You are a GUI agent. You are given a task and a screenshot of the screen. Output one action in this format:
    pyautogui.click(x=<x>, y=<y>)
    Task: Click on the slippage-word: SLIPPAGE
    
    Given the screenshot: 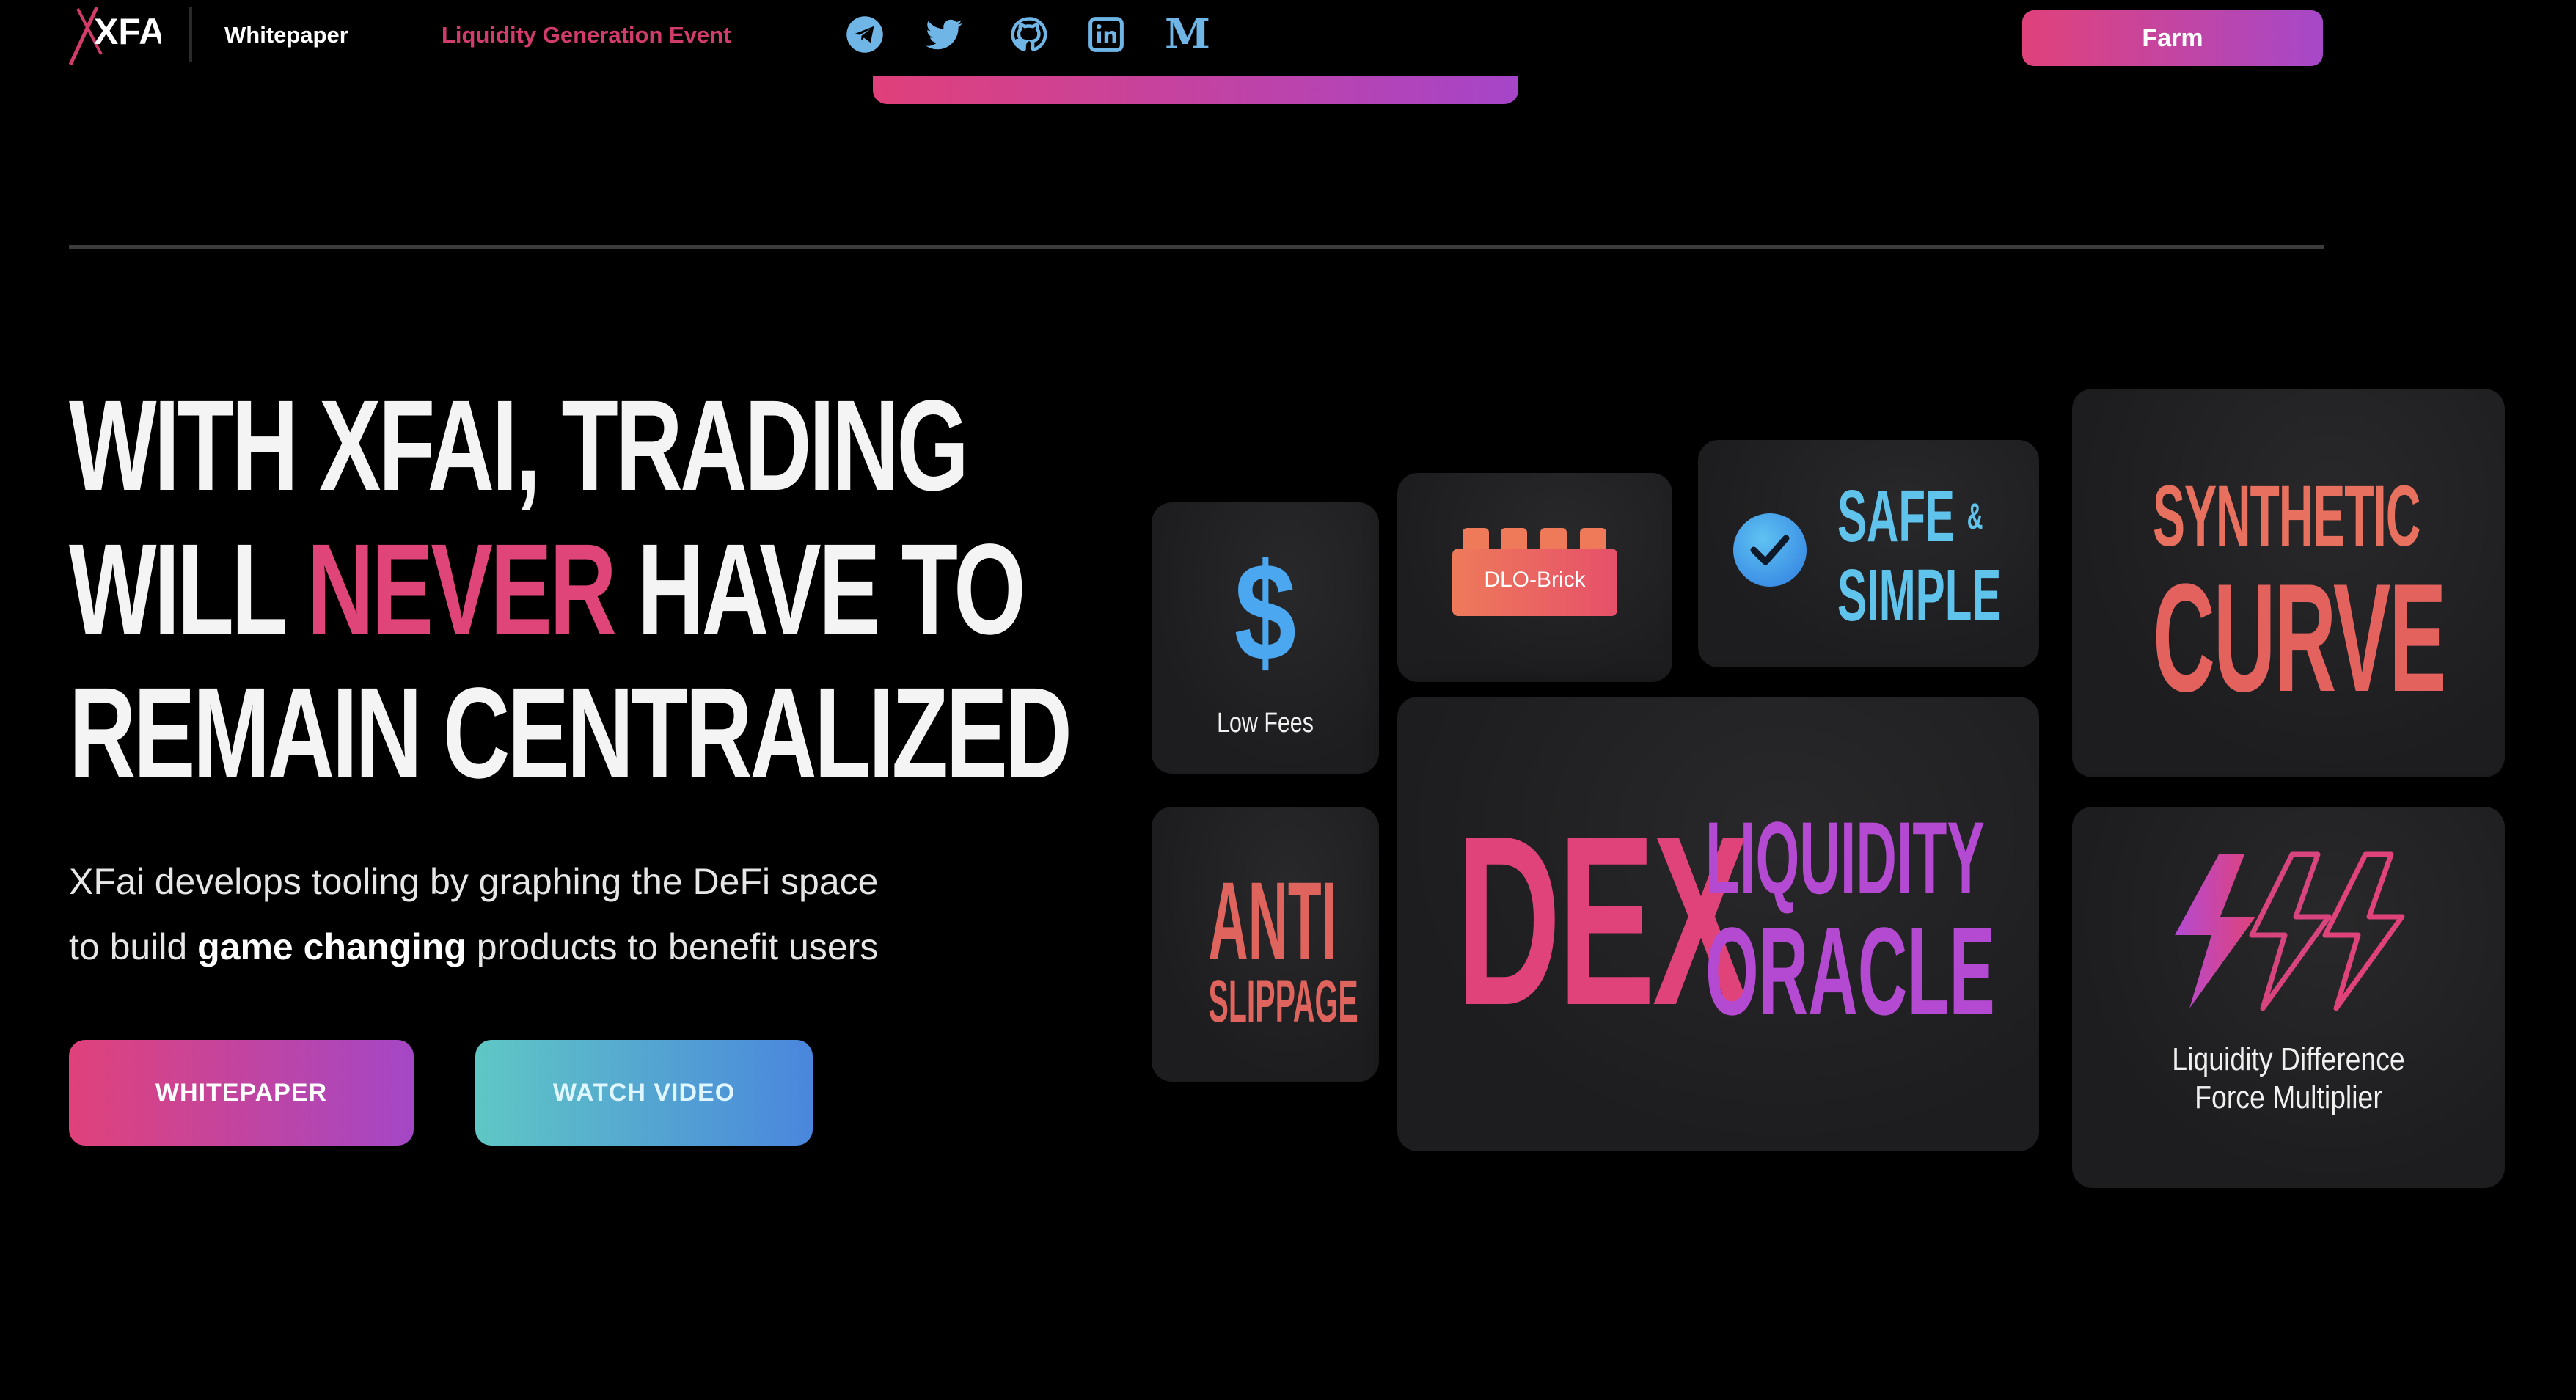 What is the action you would take?
    pyautogui.click(x=1283, y=1001)
    